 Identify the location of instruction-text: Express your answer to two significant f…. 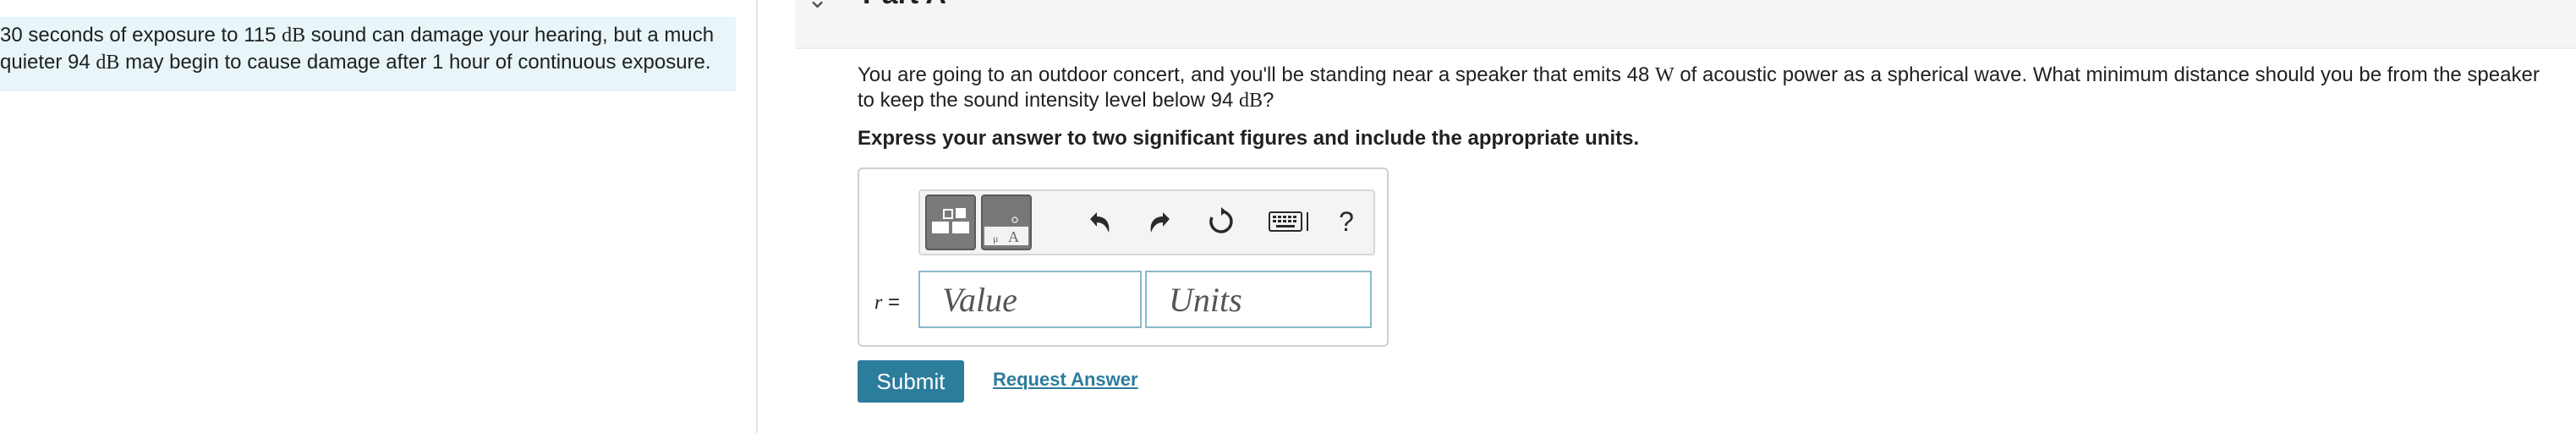
(1249, 138).